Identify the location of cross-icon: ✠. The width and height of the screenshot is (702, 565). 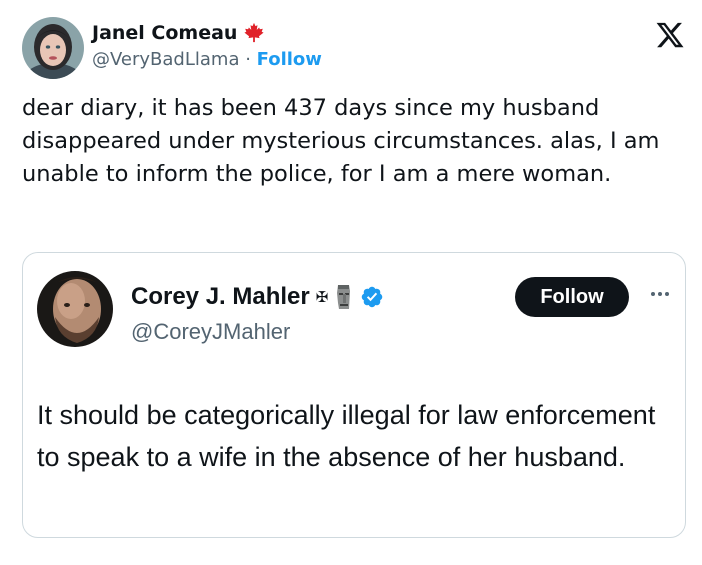
(322, 297).